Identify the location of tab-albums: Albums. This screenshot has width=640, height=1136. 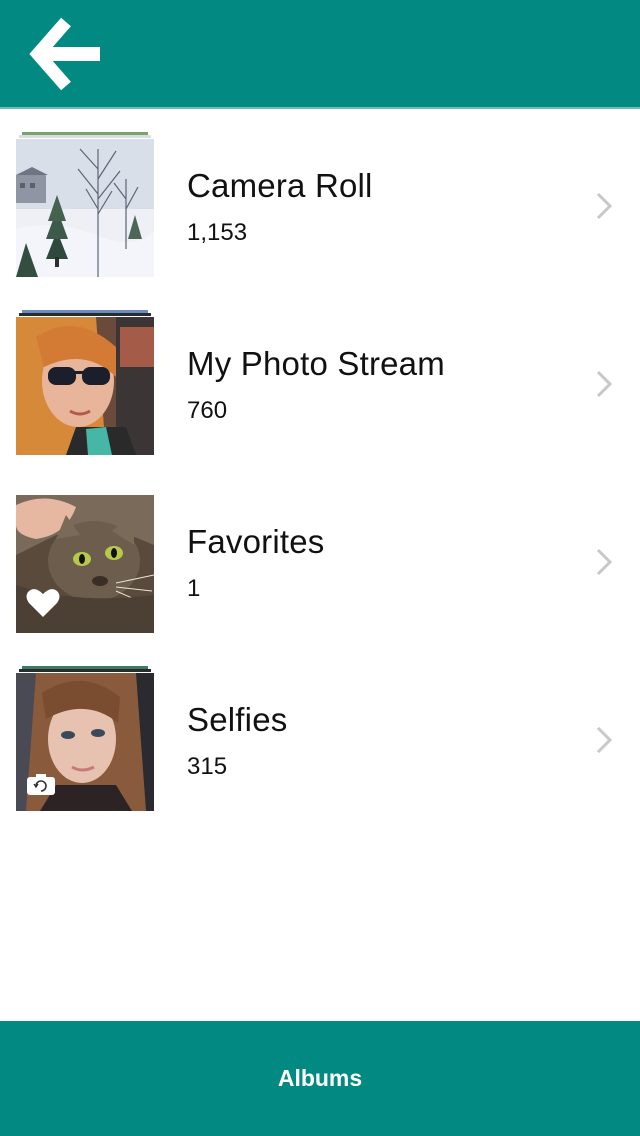
(320, 1078).